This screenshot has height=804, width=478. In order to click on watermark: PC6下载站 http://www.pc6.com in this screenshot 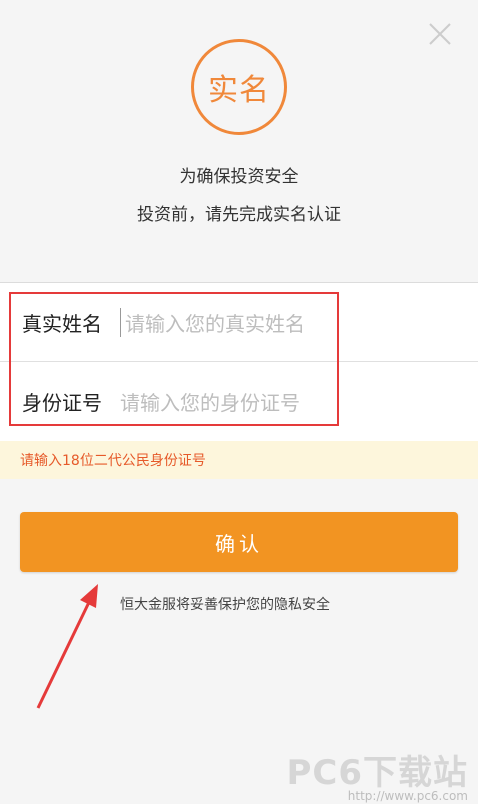, I will do `click(377, 779)`.